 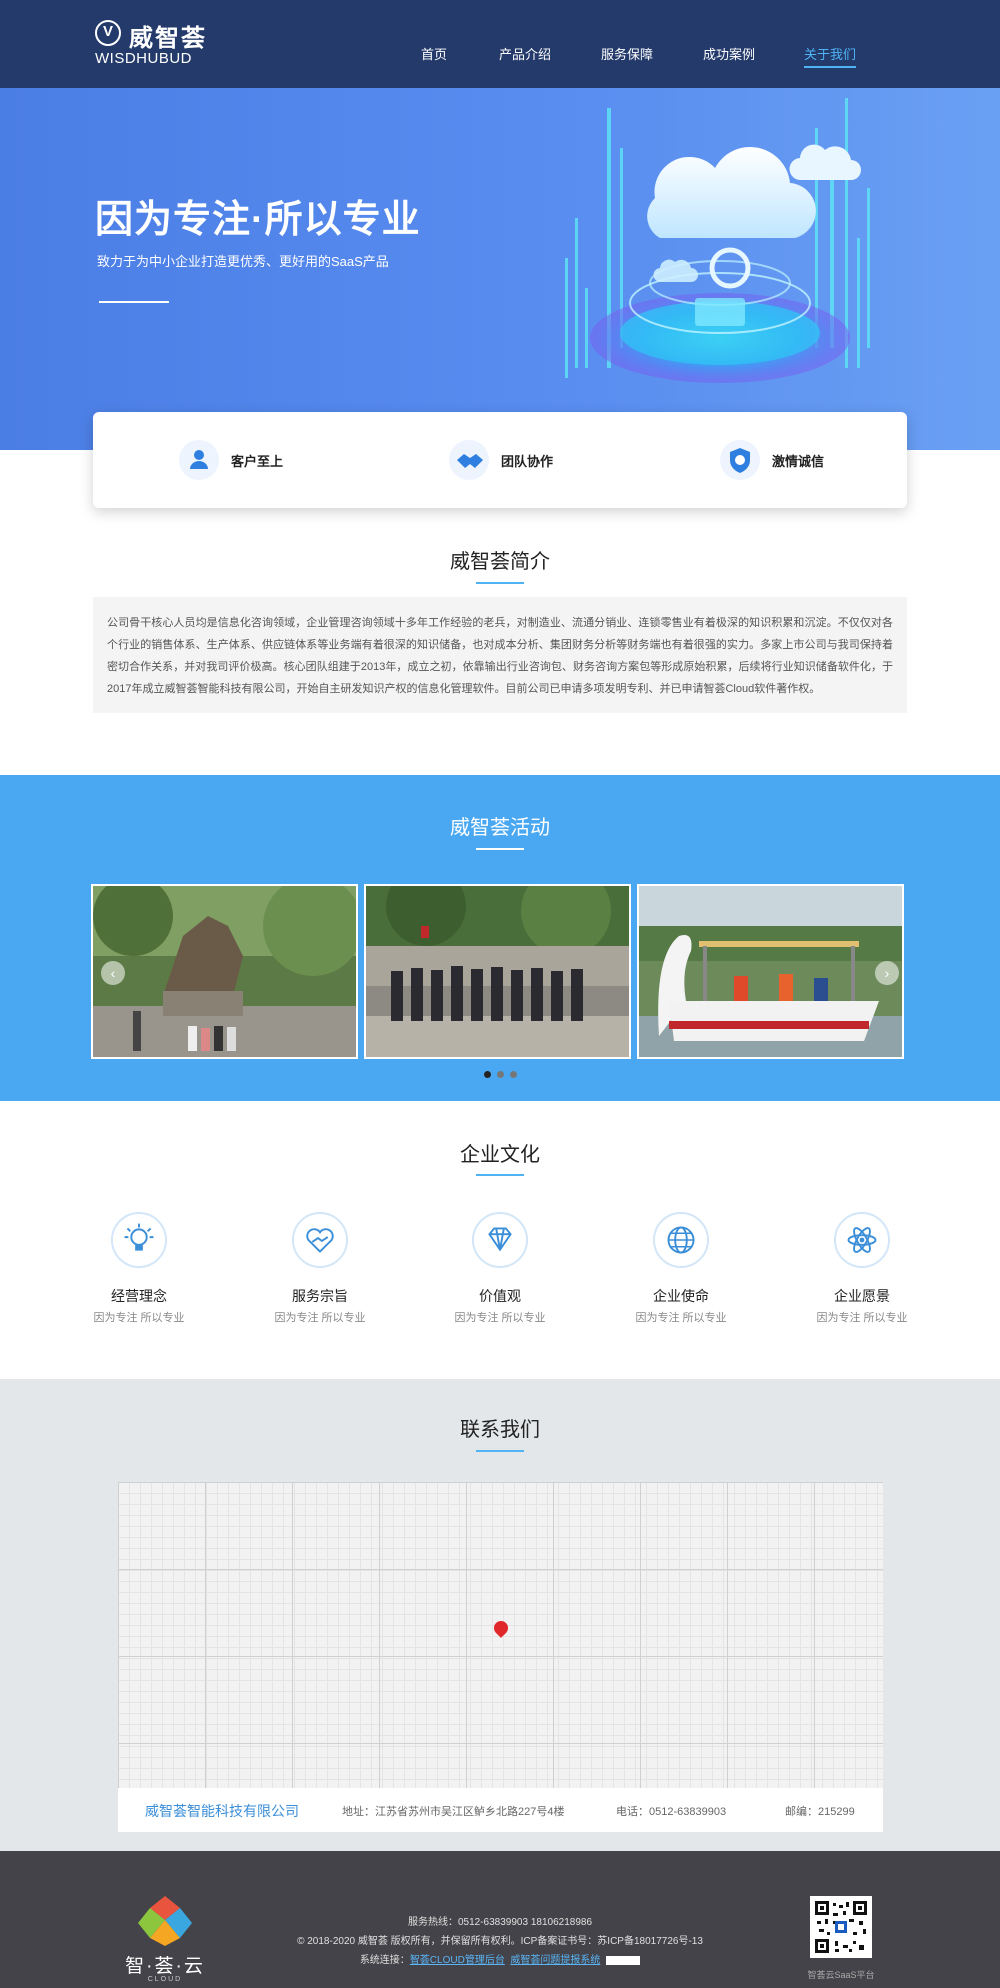 What do you see at coordinates (862, 1272) in the screenshot?
I see `culture-item-vision: 企业愿景 因为专注 所以专业` at bounding box center [862, 1272].